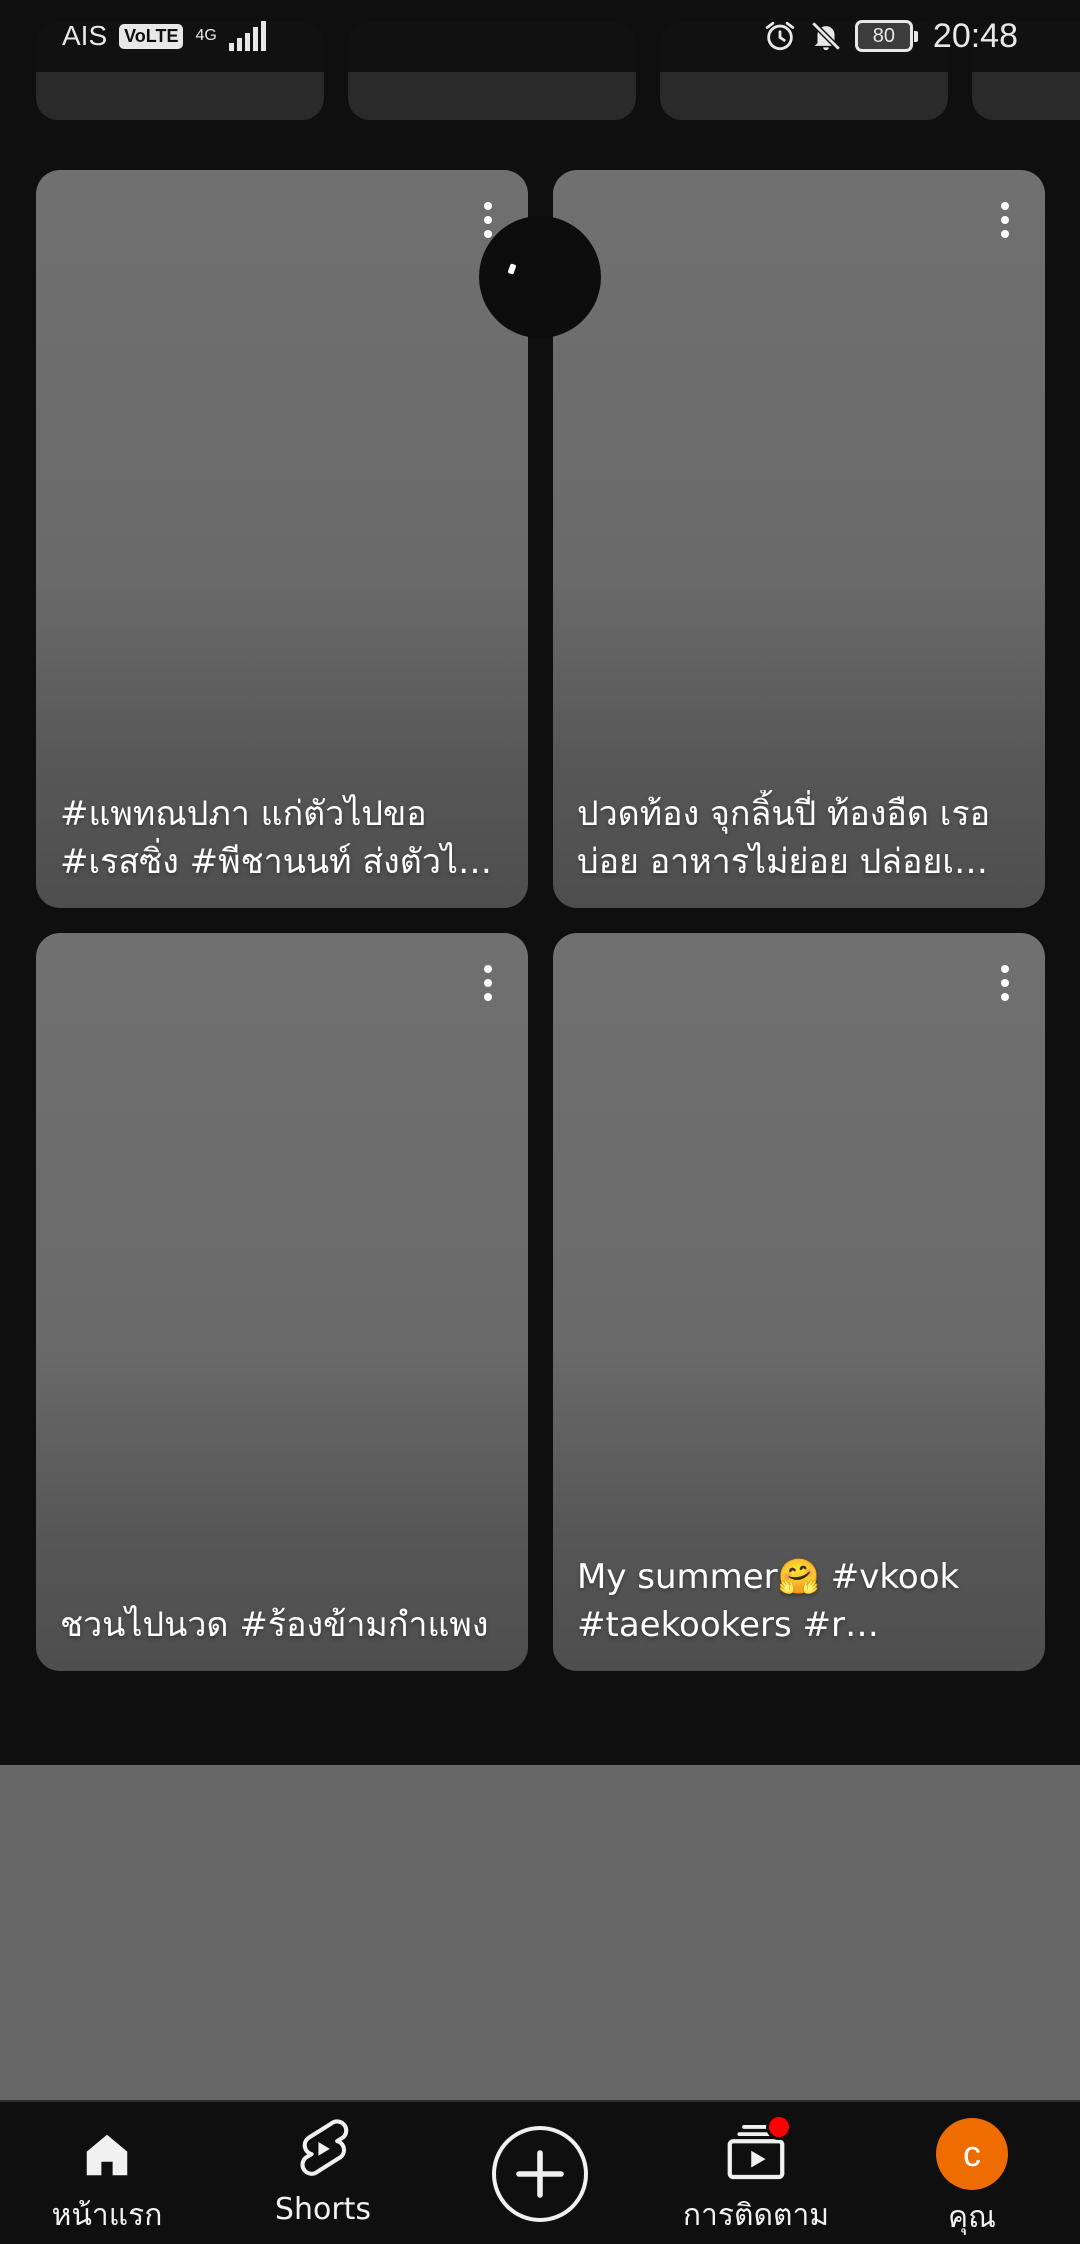 The image size is (1080, 2244). I want to click on clock: 20:48, so click(975, 35).